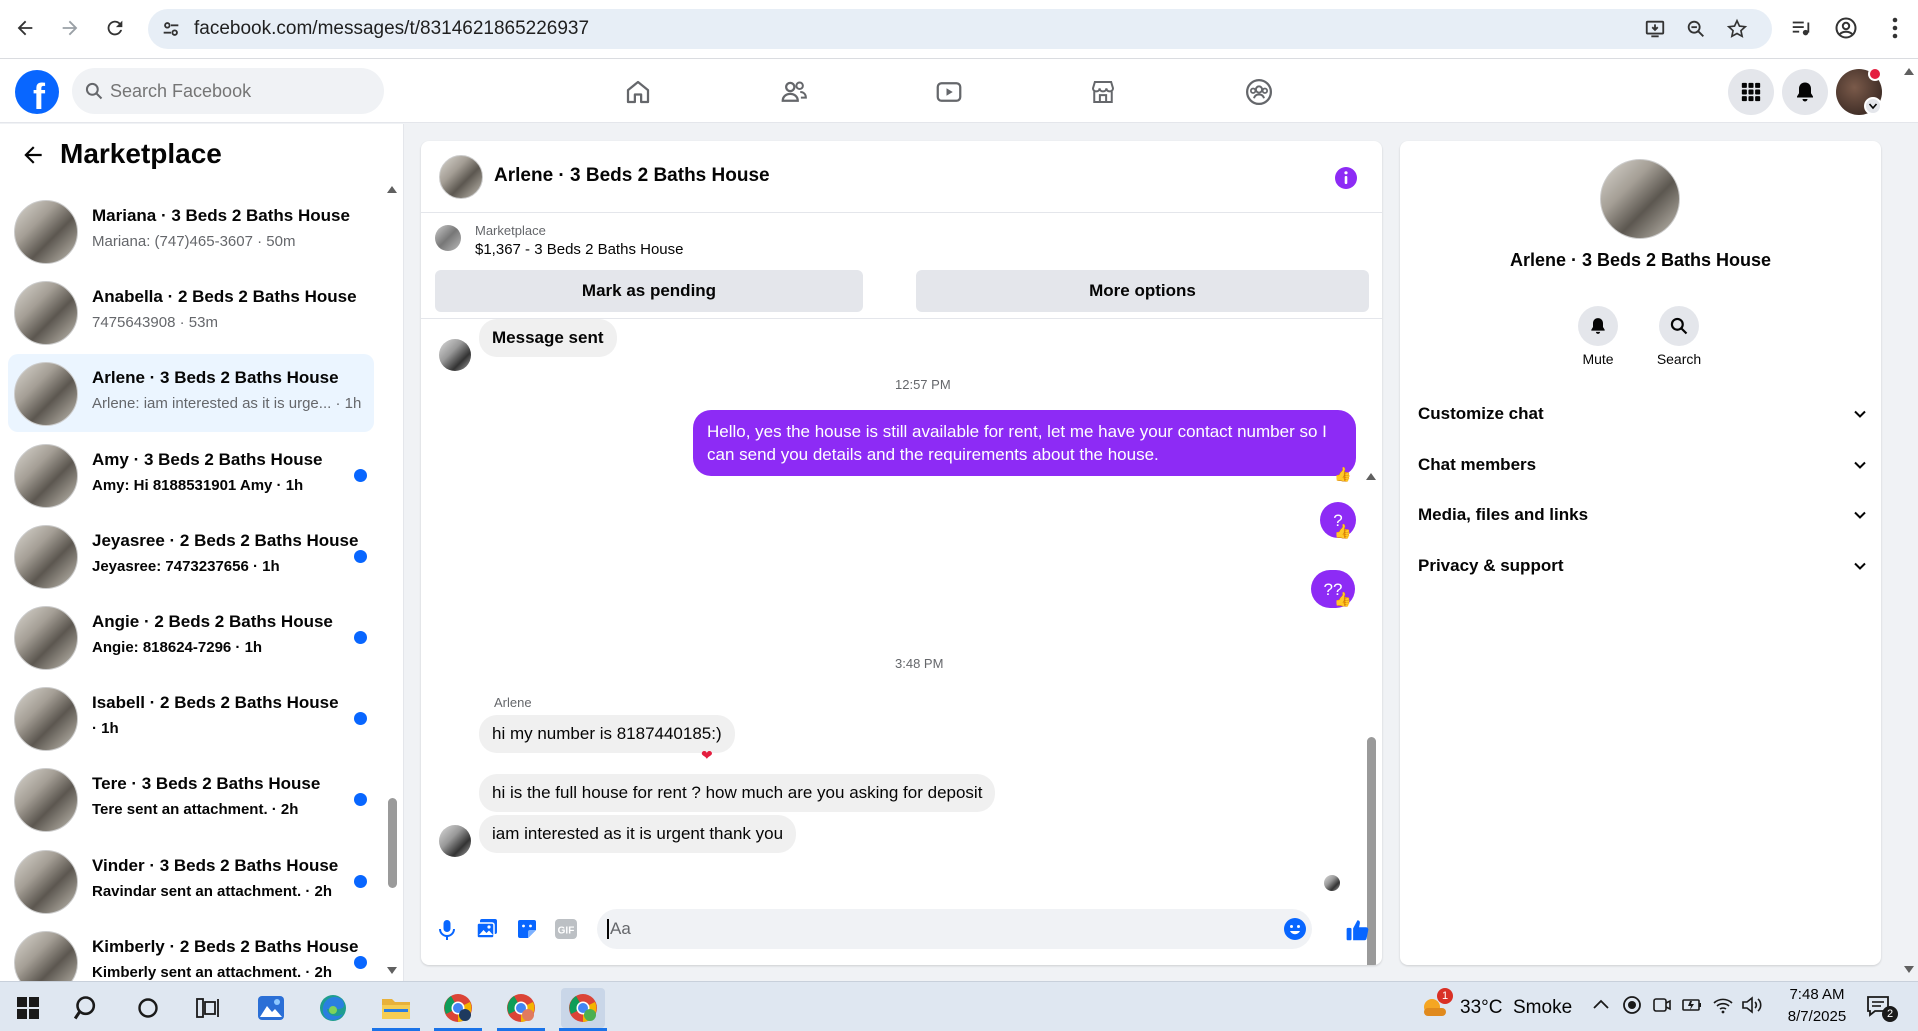 This screenshot has width=1918, height=1031. Describe the element at coordinates (513, 702) in the screenshot. I see `sender-name: Arlene` at that location.